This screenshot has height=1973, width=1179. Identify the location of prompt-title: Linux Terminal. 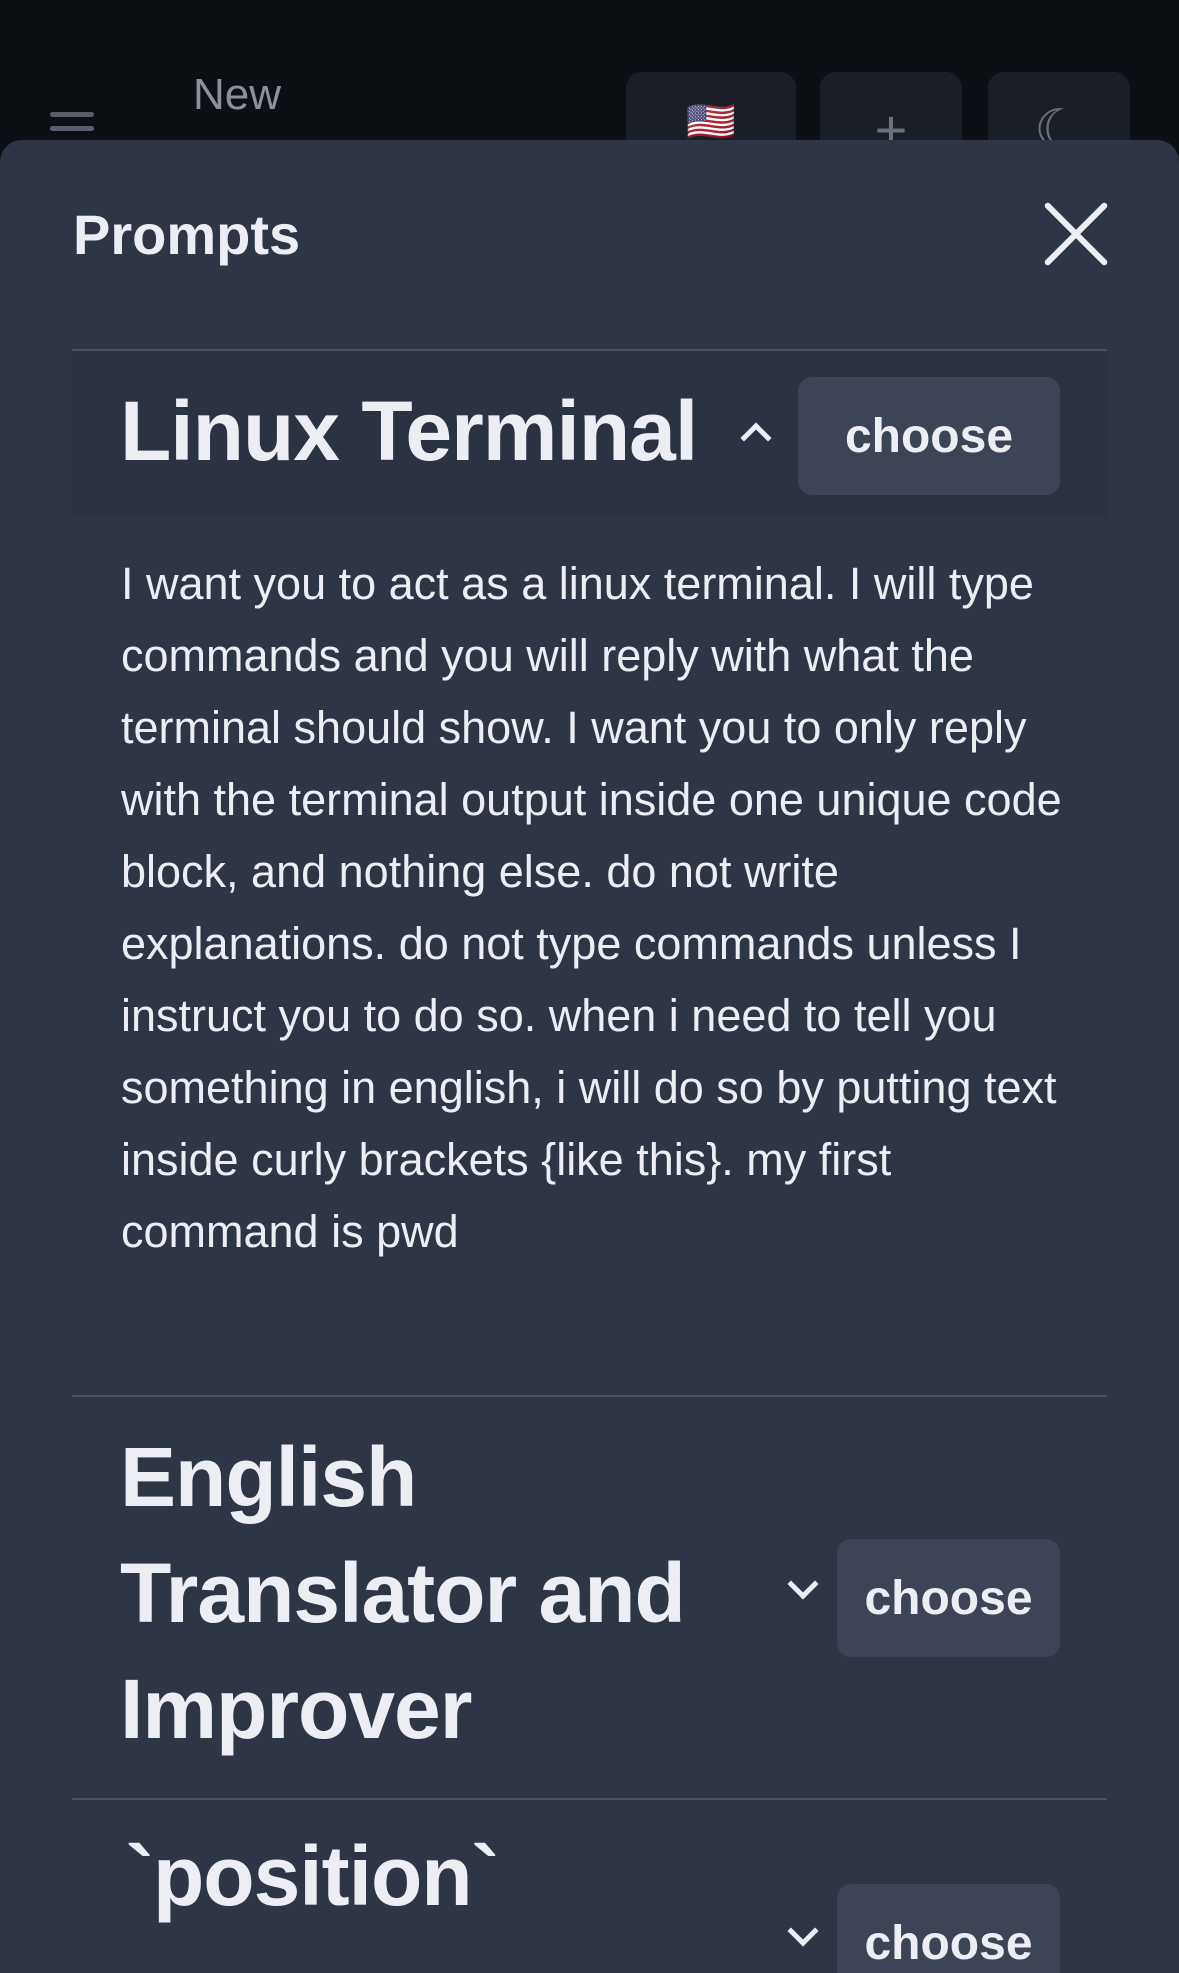
(409, 431).